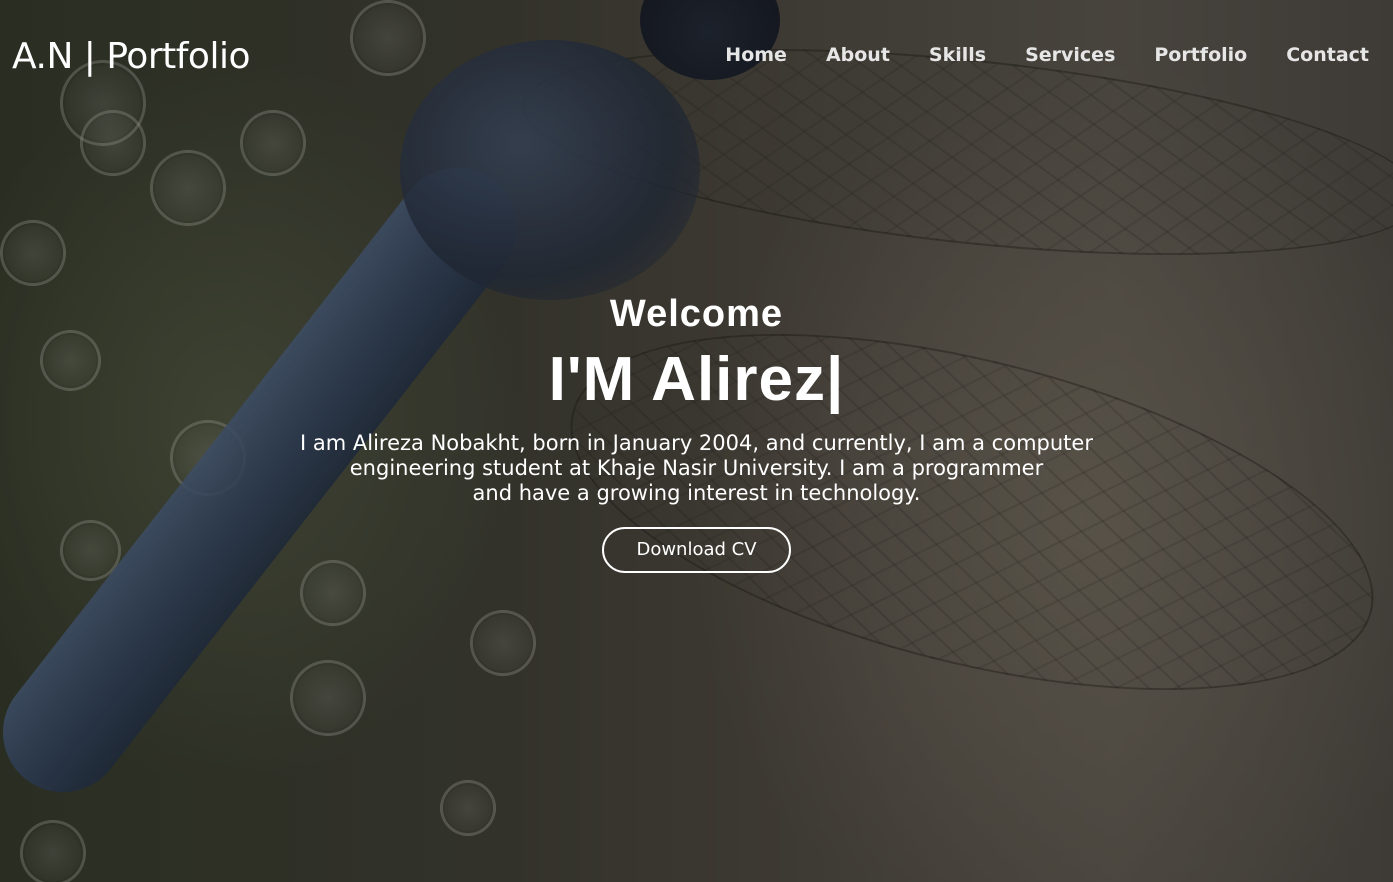  What do you see at coordinates (957, 55) in the screenshot?
I see `nav-link-skills: Skills` at bounding box center [957, 55].